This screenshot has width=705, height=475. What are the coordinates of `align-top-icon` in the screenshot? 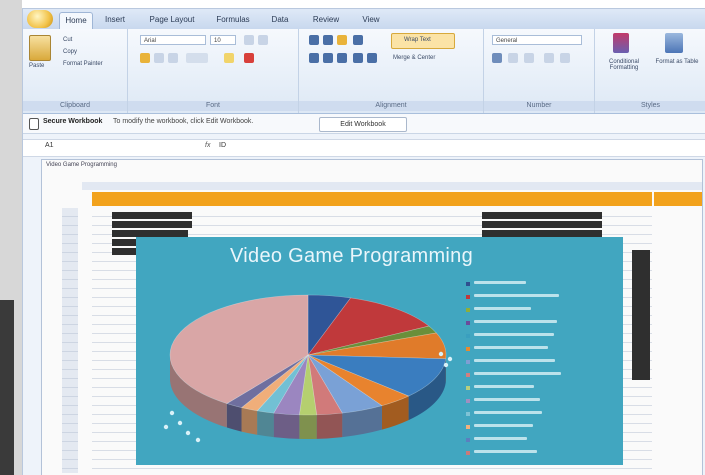 It's located at (314, 40).